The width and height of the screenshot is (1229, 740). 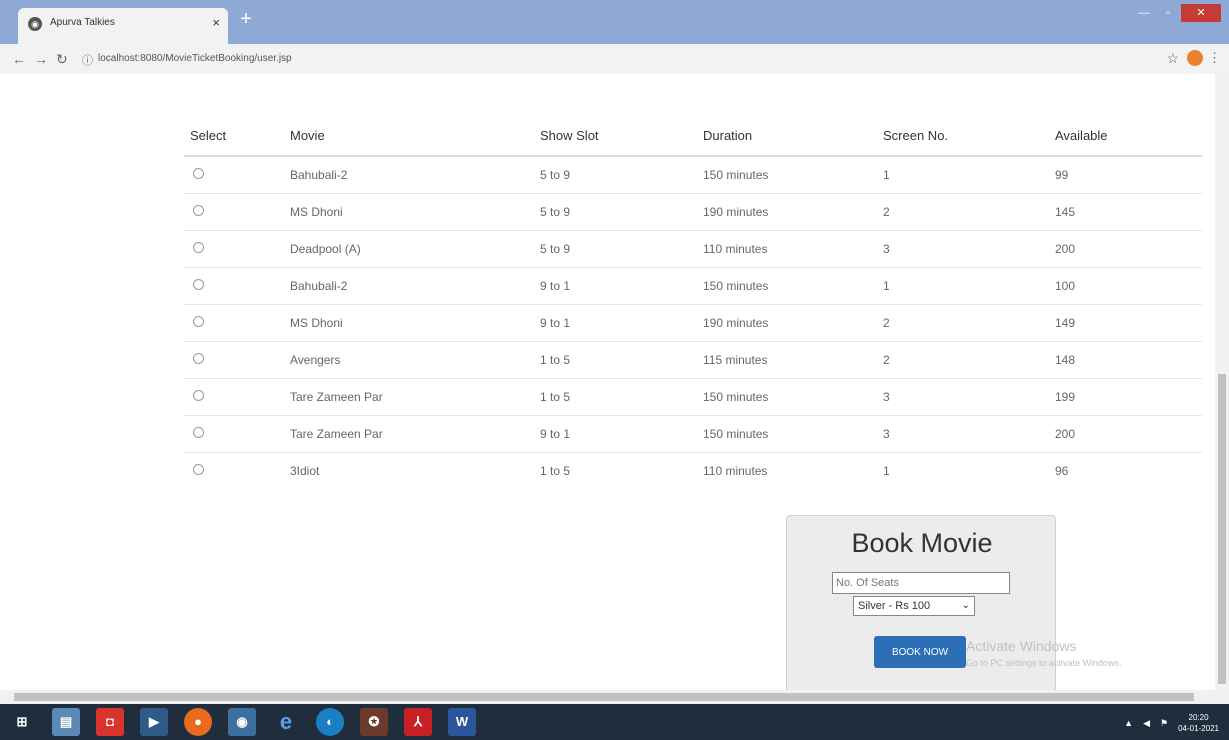 I want to click on screen-cell: 3, so click(x=969, y=396).